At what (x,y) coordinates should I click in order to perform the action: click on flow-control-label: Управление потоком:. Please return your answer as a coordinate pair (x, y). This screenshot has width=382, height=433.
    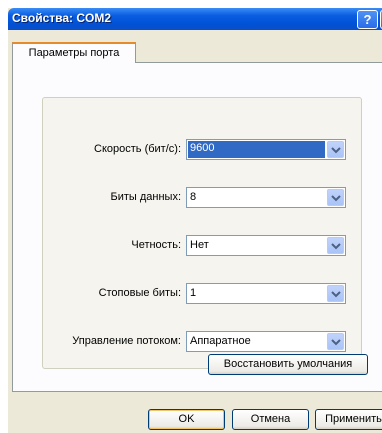
    Looking at the image, I should click on (126, 341).